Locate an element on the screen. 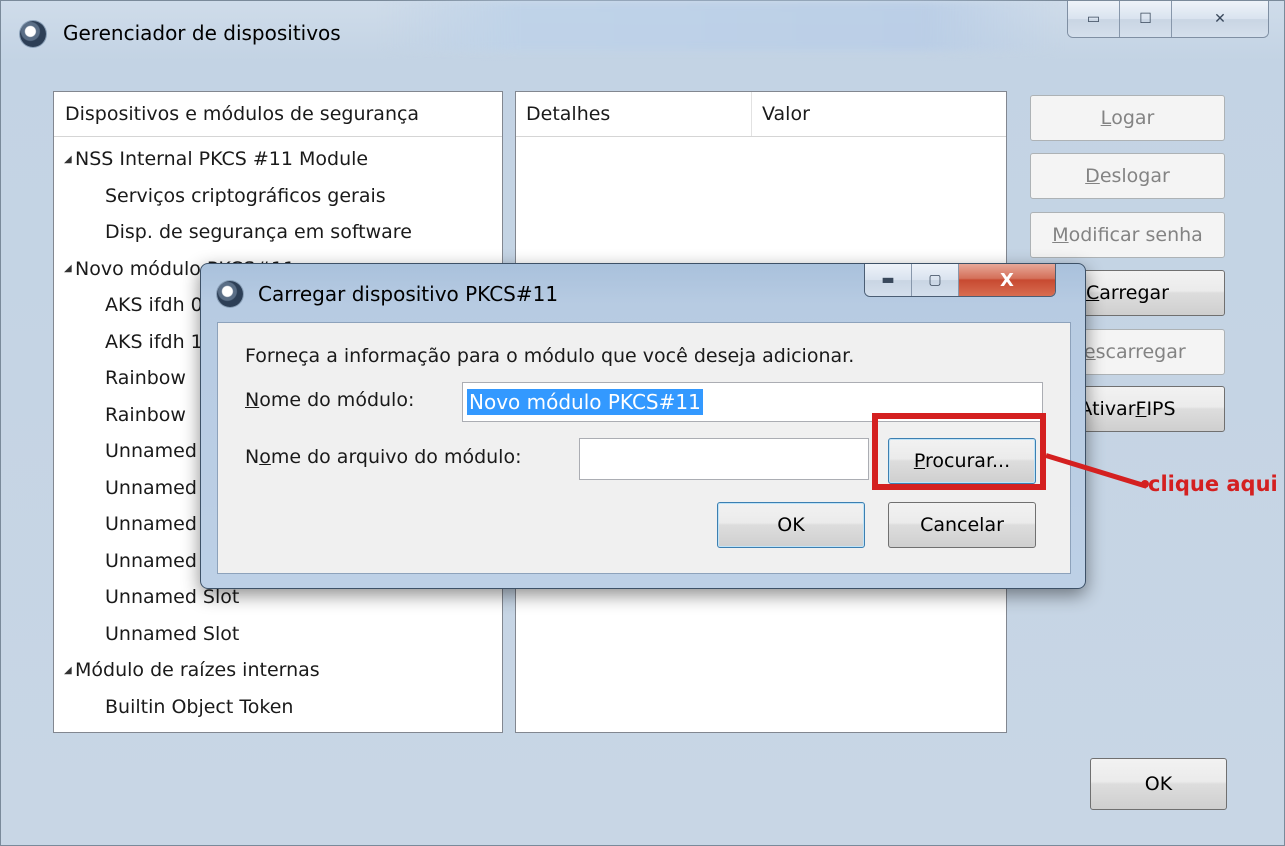 The image size is (1285, 846). window-title: Gerenciador de dispositivos is located at coordinates (202, 33).